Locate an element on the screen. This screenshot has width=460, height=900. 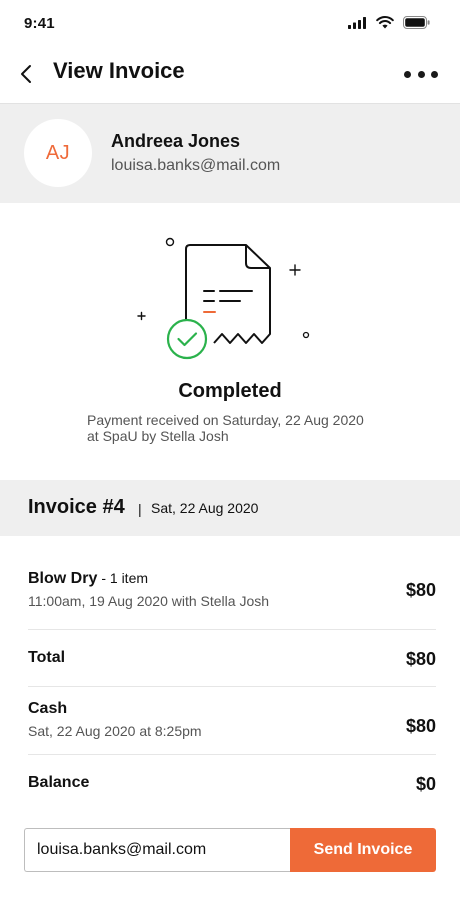
payment-detail: Sat, 22 Aug 2020 at 8:25pm is located at coordinates (115, 731).